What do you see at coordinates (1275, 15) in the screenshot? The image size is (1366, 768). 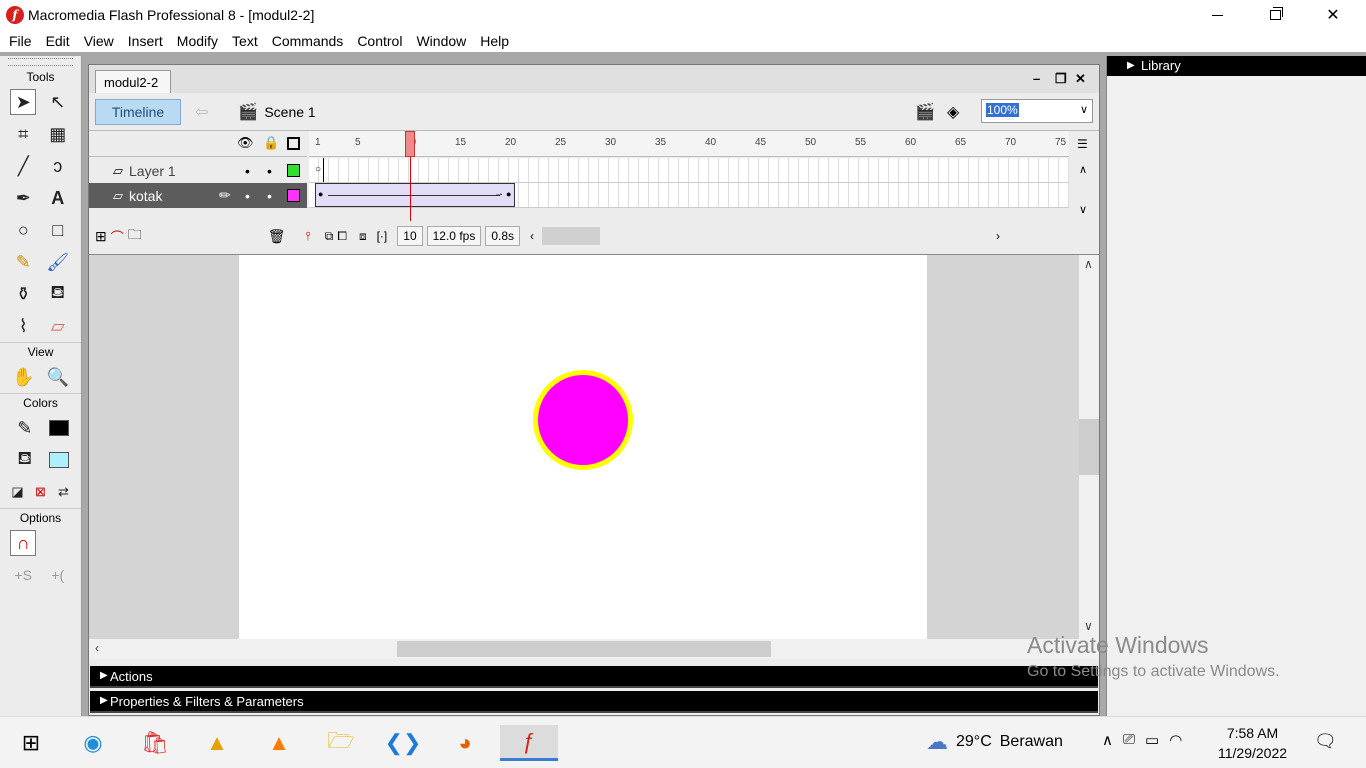 I see `restore-button` at bounding box center [1275, 15].